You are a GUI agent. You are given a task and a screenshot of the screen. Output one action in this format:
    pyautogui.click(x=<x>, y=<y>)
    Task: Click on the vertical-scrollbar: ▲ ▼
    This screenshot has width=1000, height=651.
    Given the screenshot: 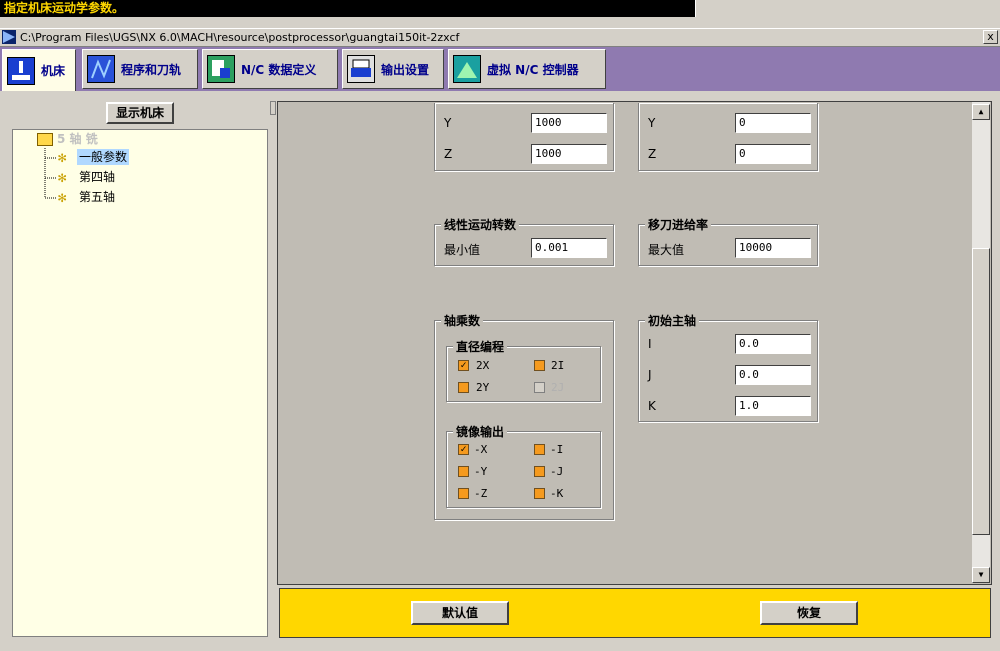 What is the action you would take?
    pyautogui.click(x=981, y=342)
    